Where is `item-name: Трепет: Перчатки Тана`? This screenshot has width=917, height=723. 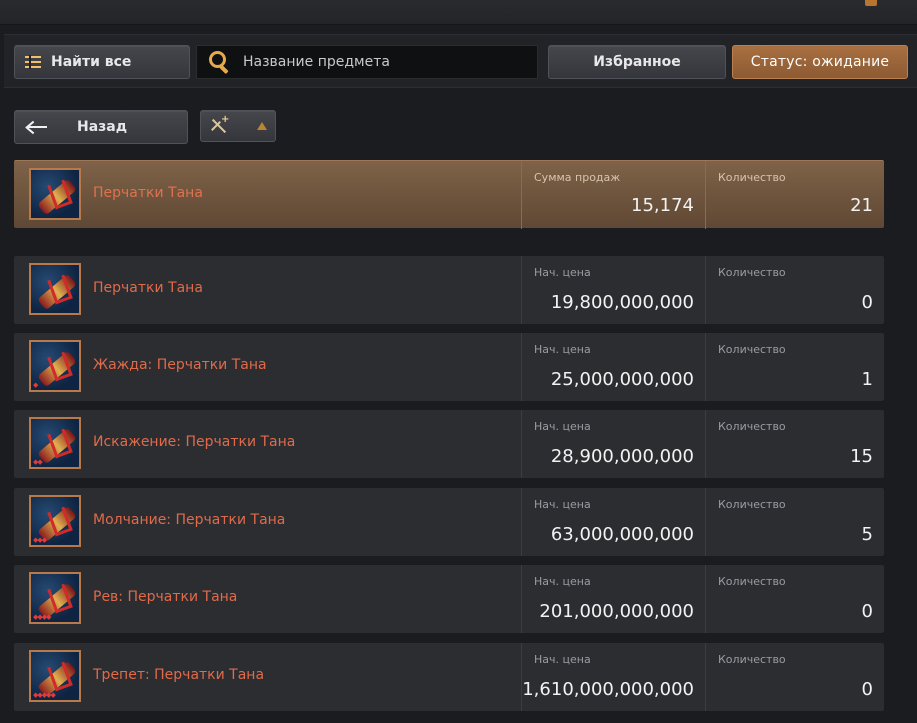
item-name: Трепет: Перчатки Тана is located at coordinates (179, 675).